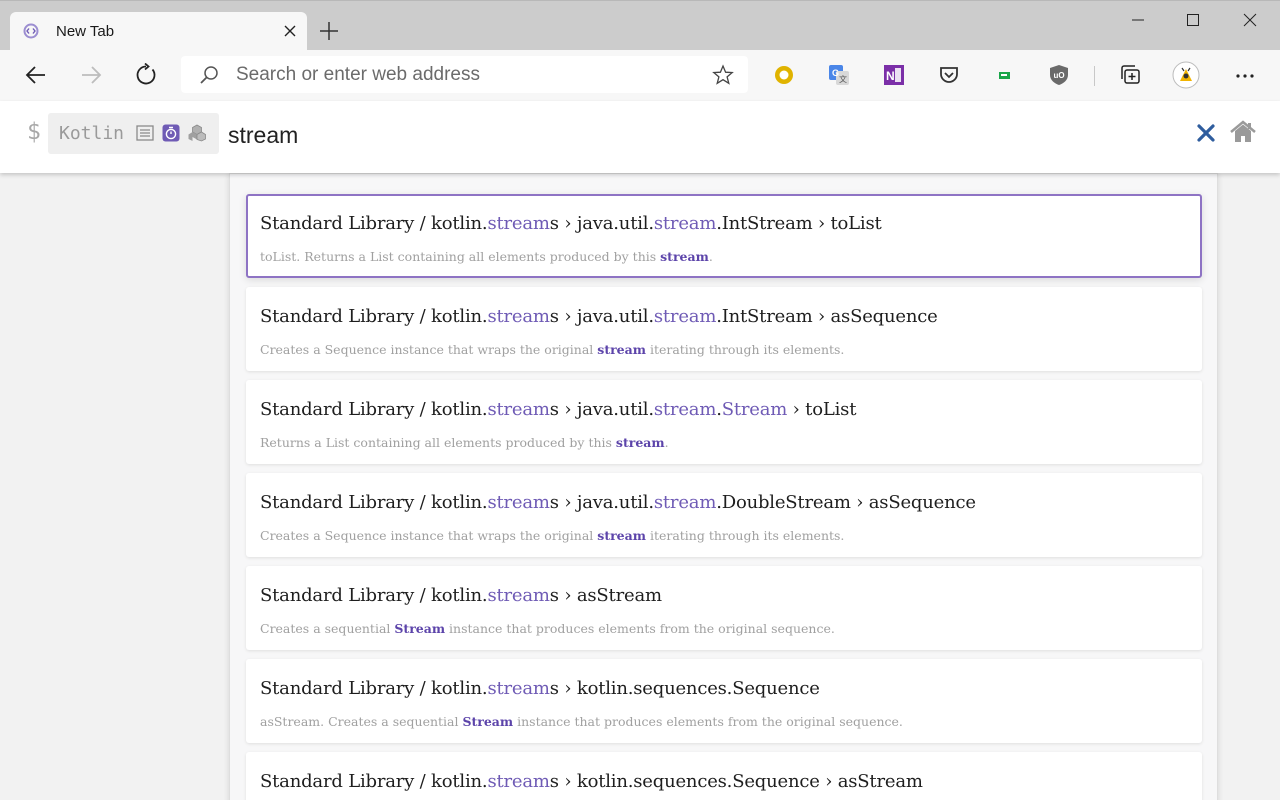 The width and height of the screenshot is (1280, 800). I want to click on ring-extension-icon, so click(784, 75).